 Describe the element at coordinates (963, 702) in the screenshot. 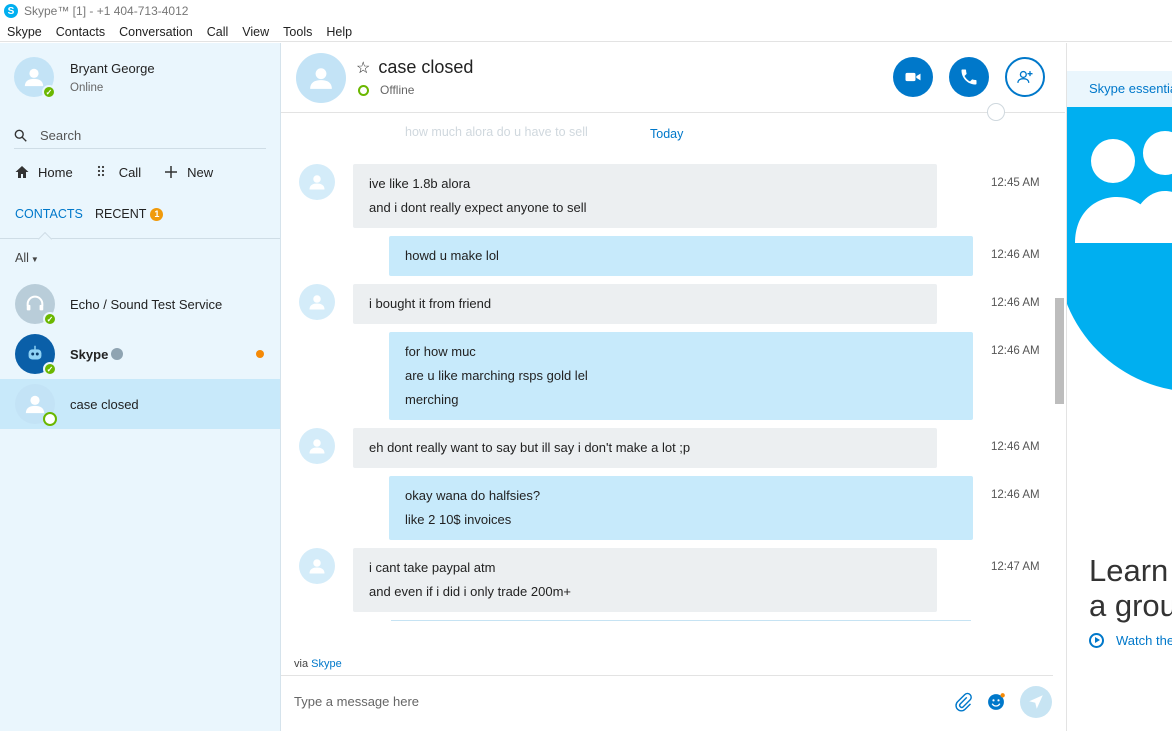

I see `paperclip-icon` at that location.